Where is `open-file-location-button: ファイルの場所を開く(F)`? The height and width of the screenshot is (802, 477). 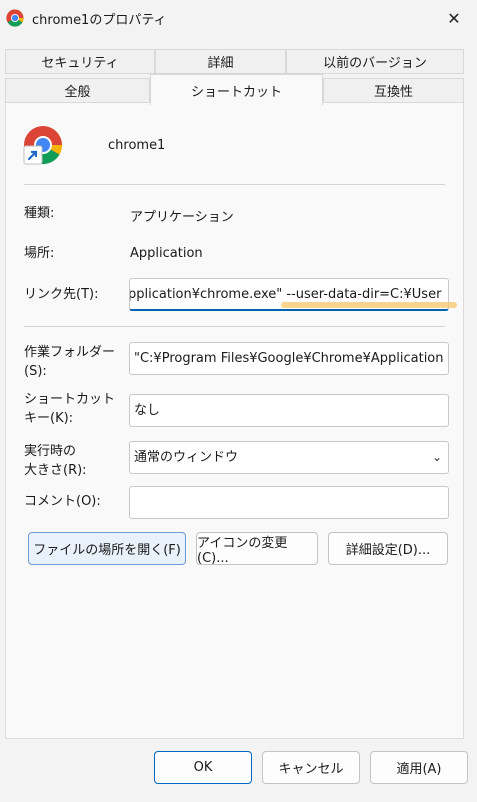 open-file-location-button: ファイルの場所を開く(F) is located at coordinates (107, 548).